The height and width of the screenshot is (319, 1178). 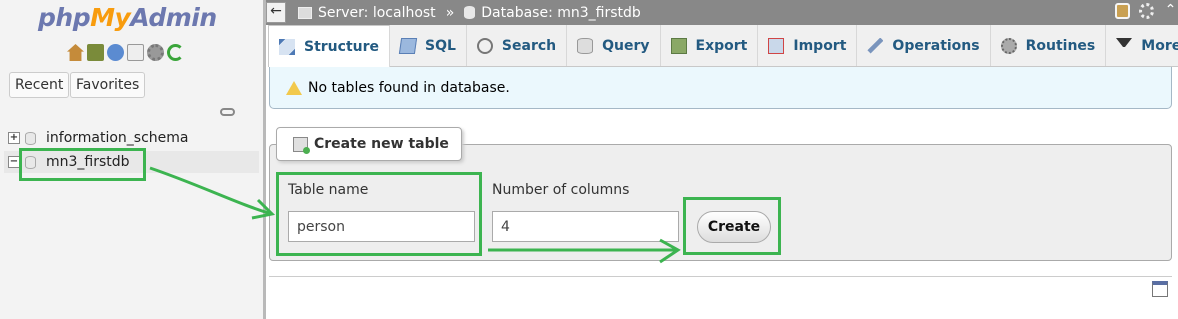 I want to click on console-icon, so click(x=1160, y=289).